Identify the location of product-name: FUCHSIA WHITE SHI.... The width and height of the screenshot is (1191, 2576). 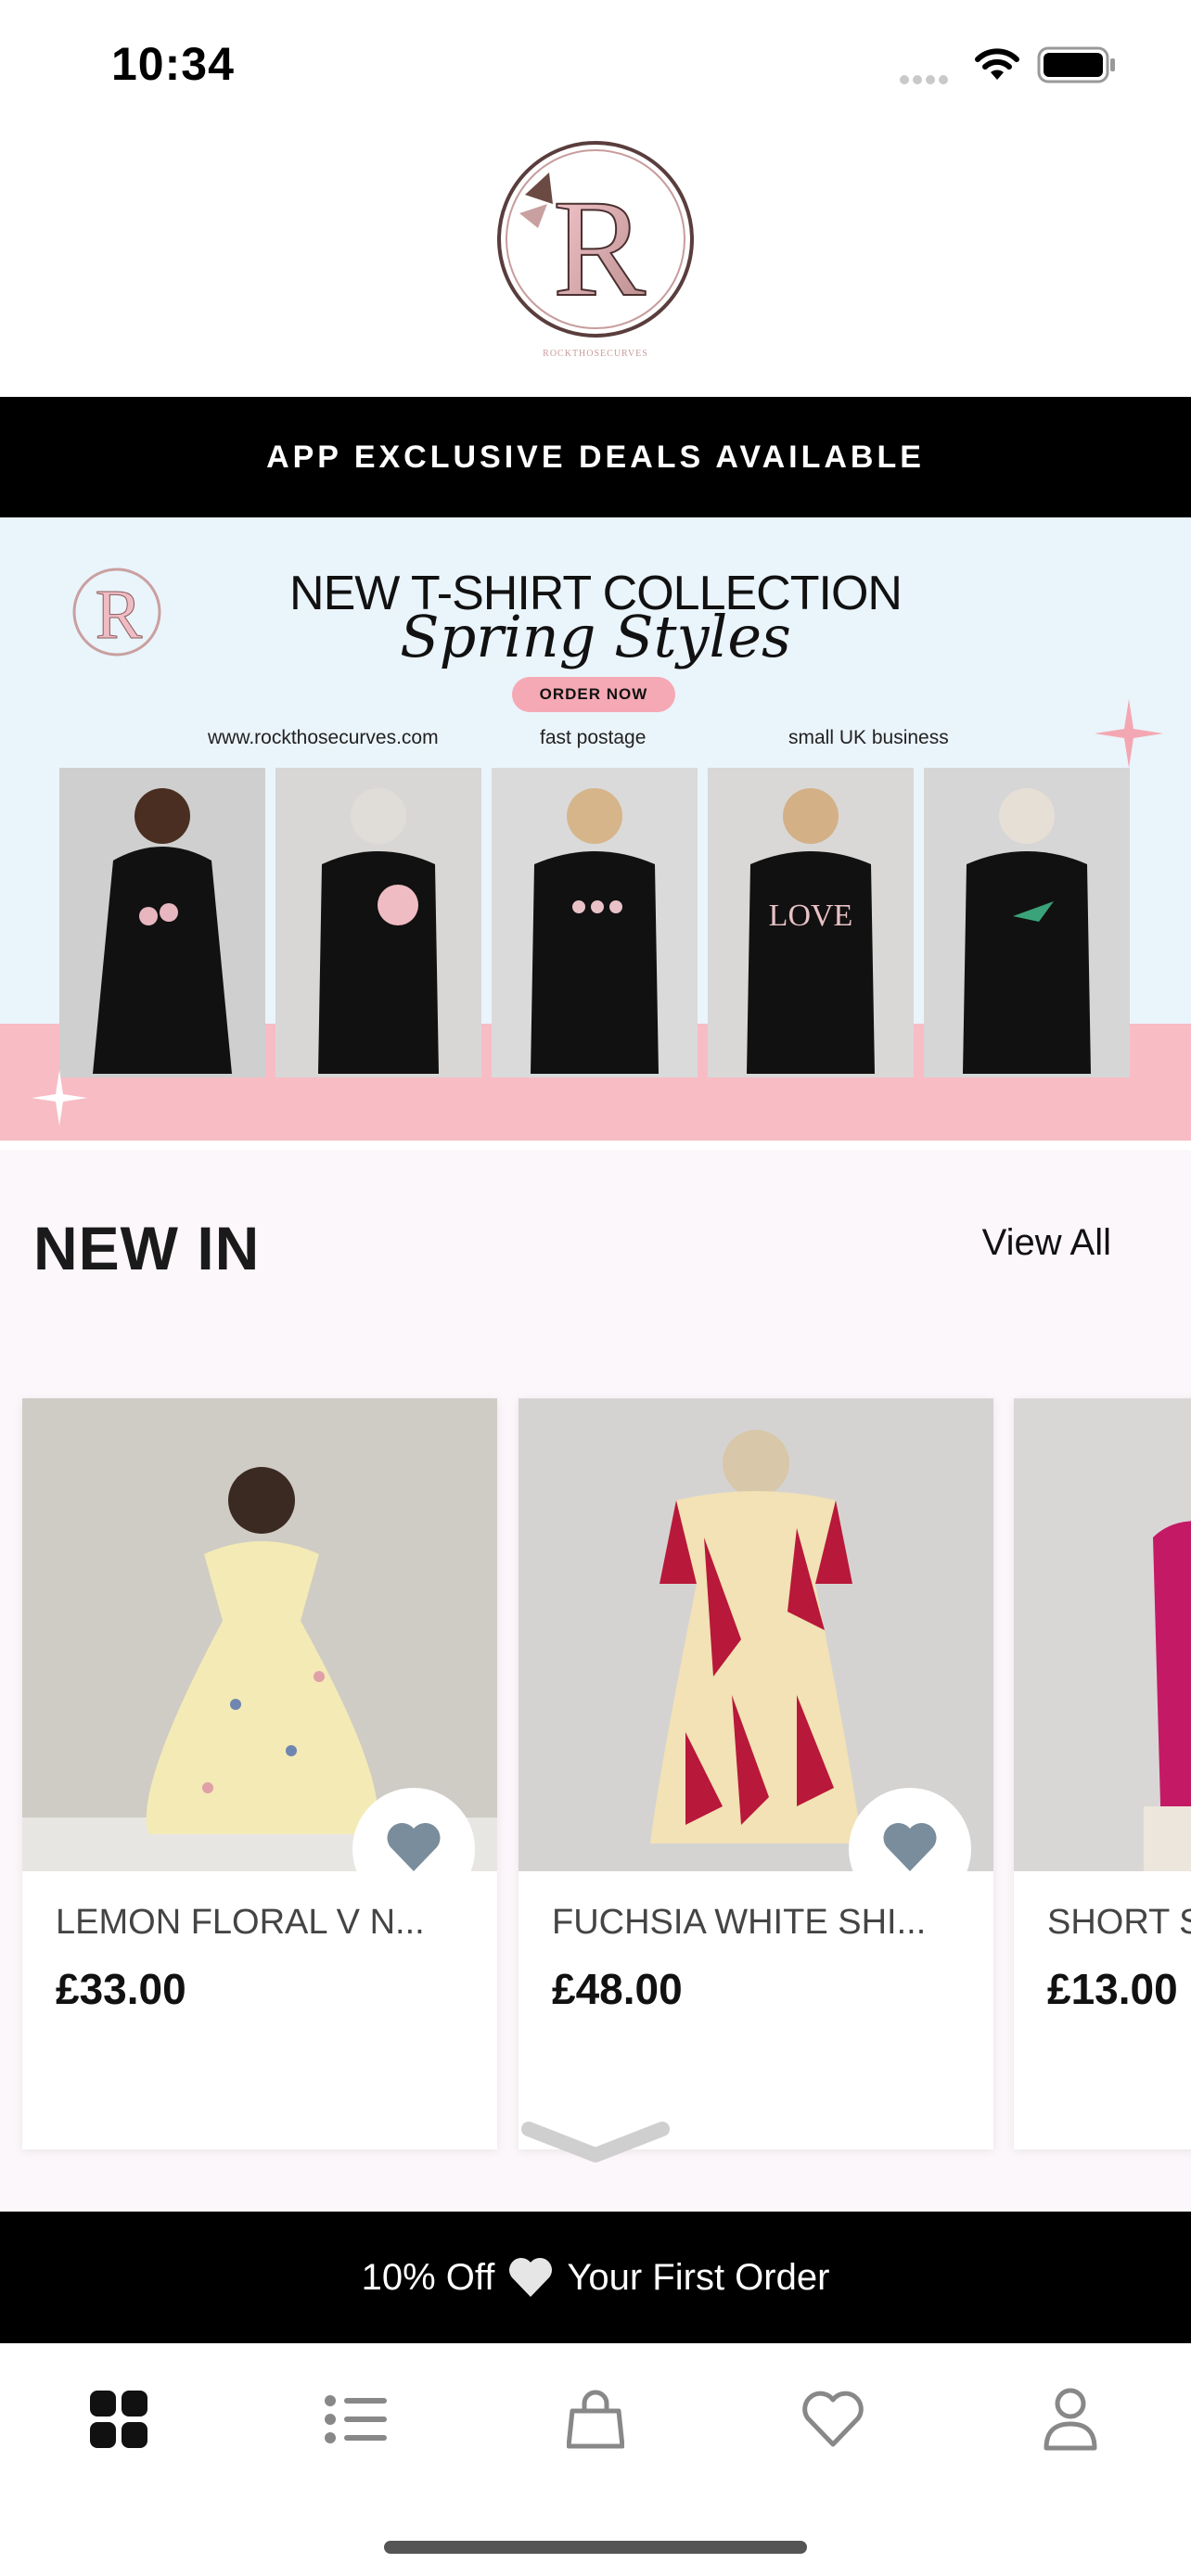
(739, 1923).